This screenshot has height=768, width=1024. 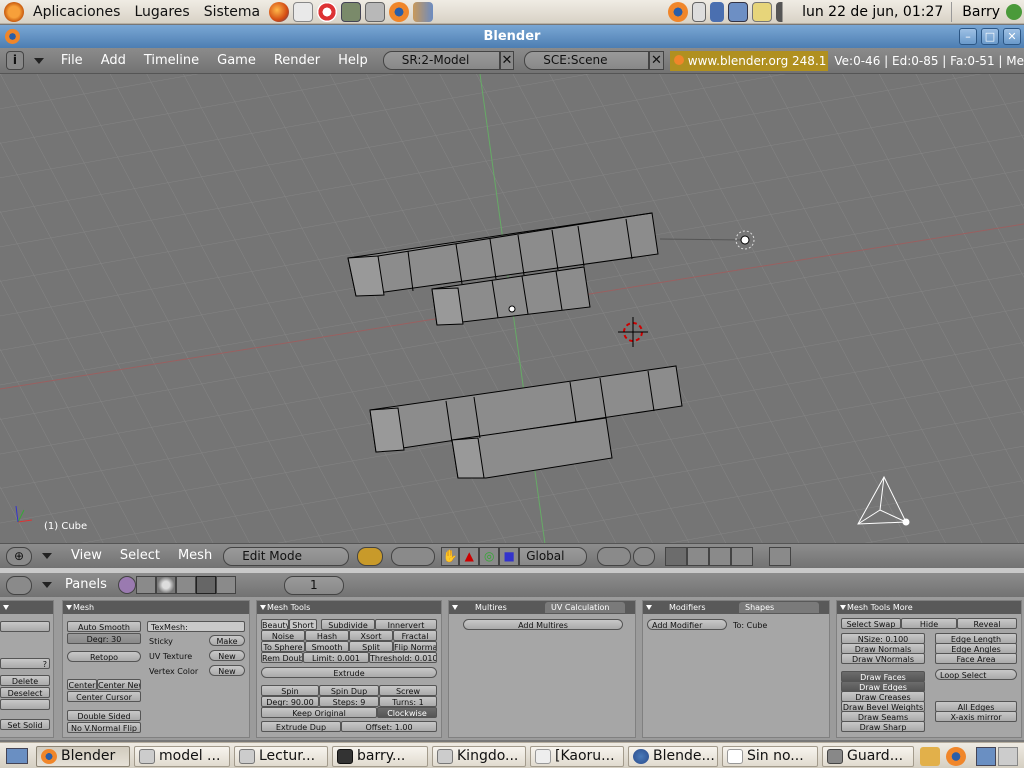 What do you see at coordinates (283, 635) in the screenshot?
I see `noise-button: Noise` at bounding box center [283, 635].